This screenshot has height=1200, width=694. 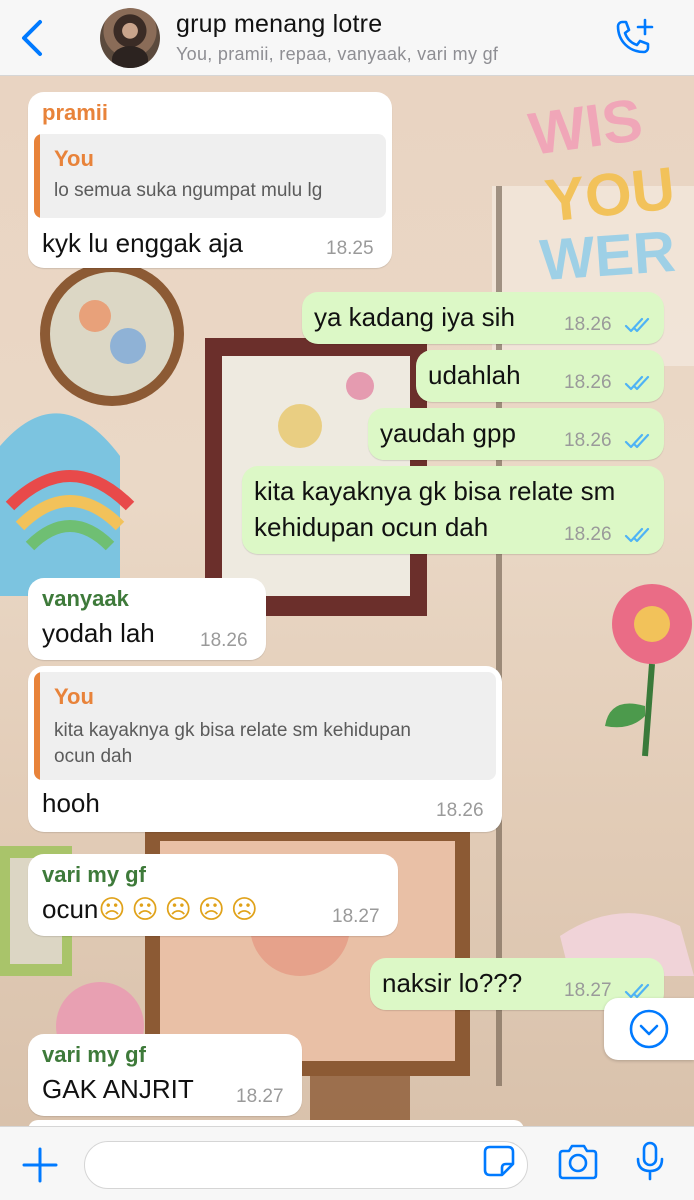 What do you see at coordinates (130, 38) in the screenshot?
I see `group-avatar` at bounding box center [130, 38].